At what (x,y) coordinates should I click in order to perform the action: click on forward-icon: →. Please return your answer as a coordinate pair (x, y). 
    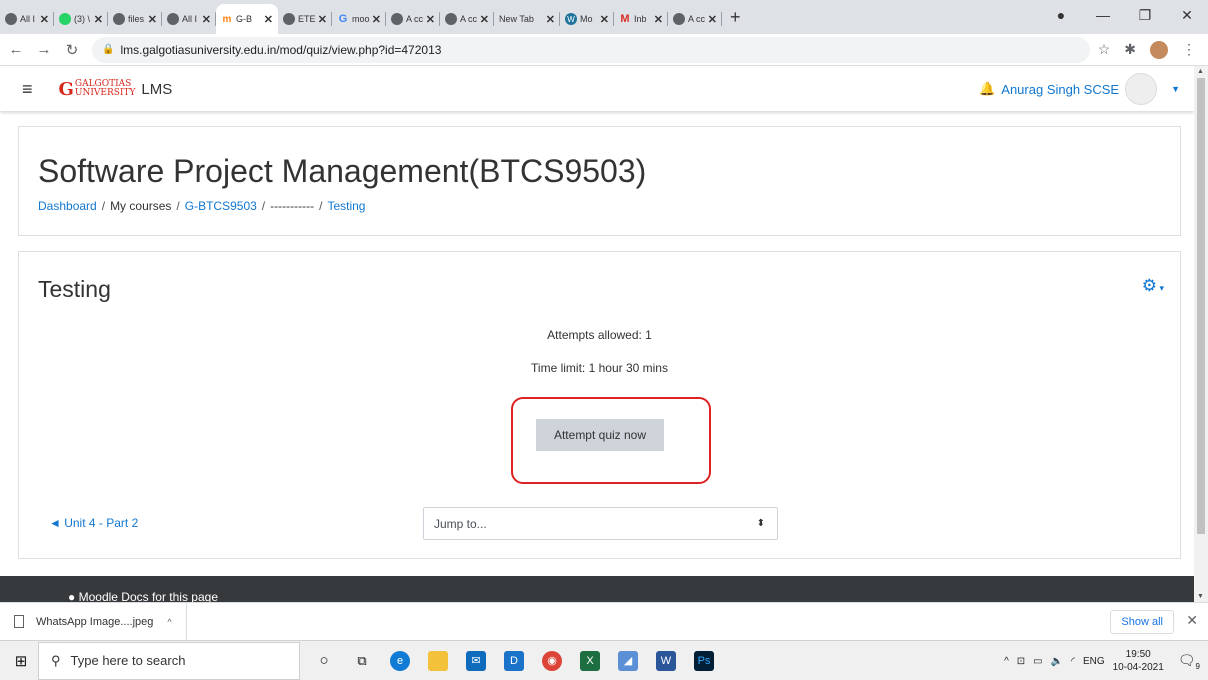
    Looking at the image, I should click on (44, 49).